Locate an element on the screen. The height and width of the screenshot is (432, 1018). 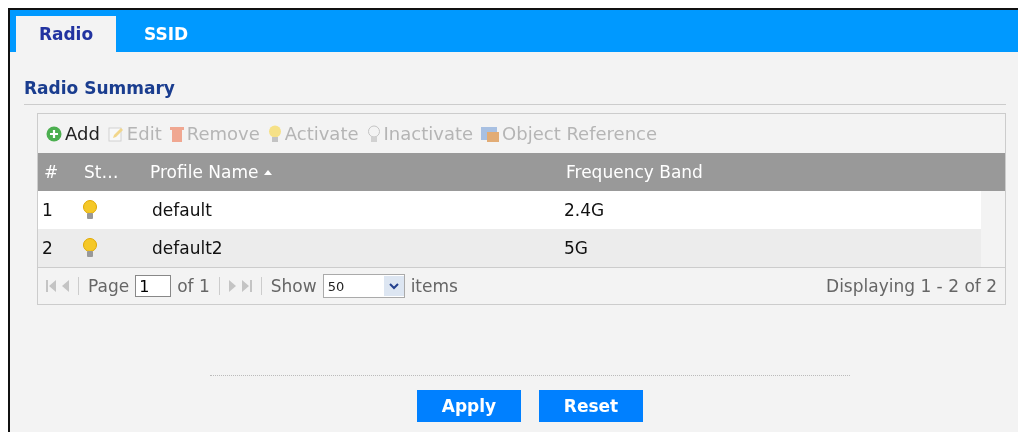
page-label: Page is located at coordinates (109, 286).